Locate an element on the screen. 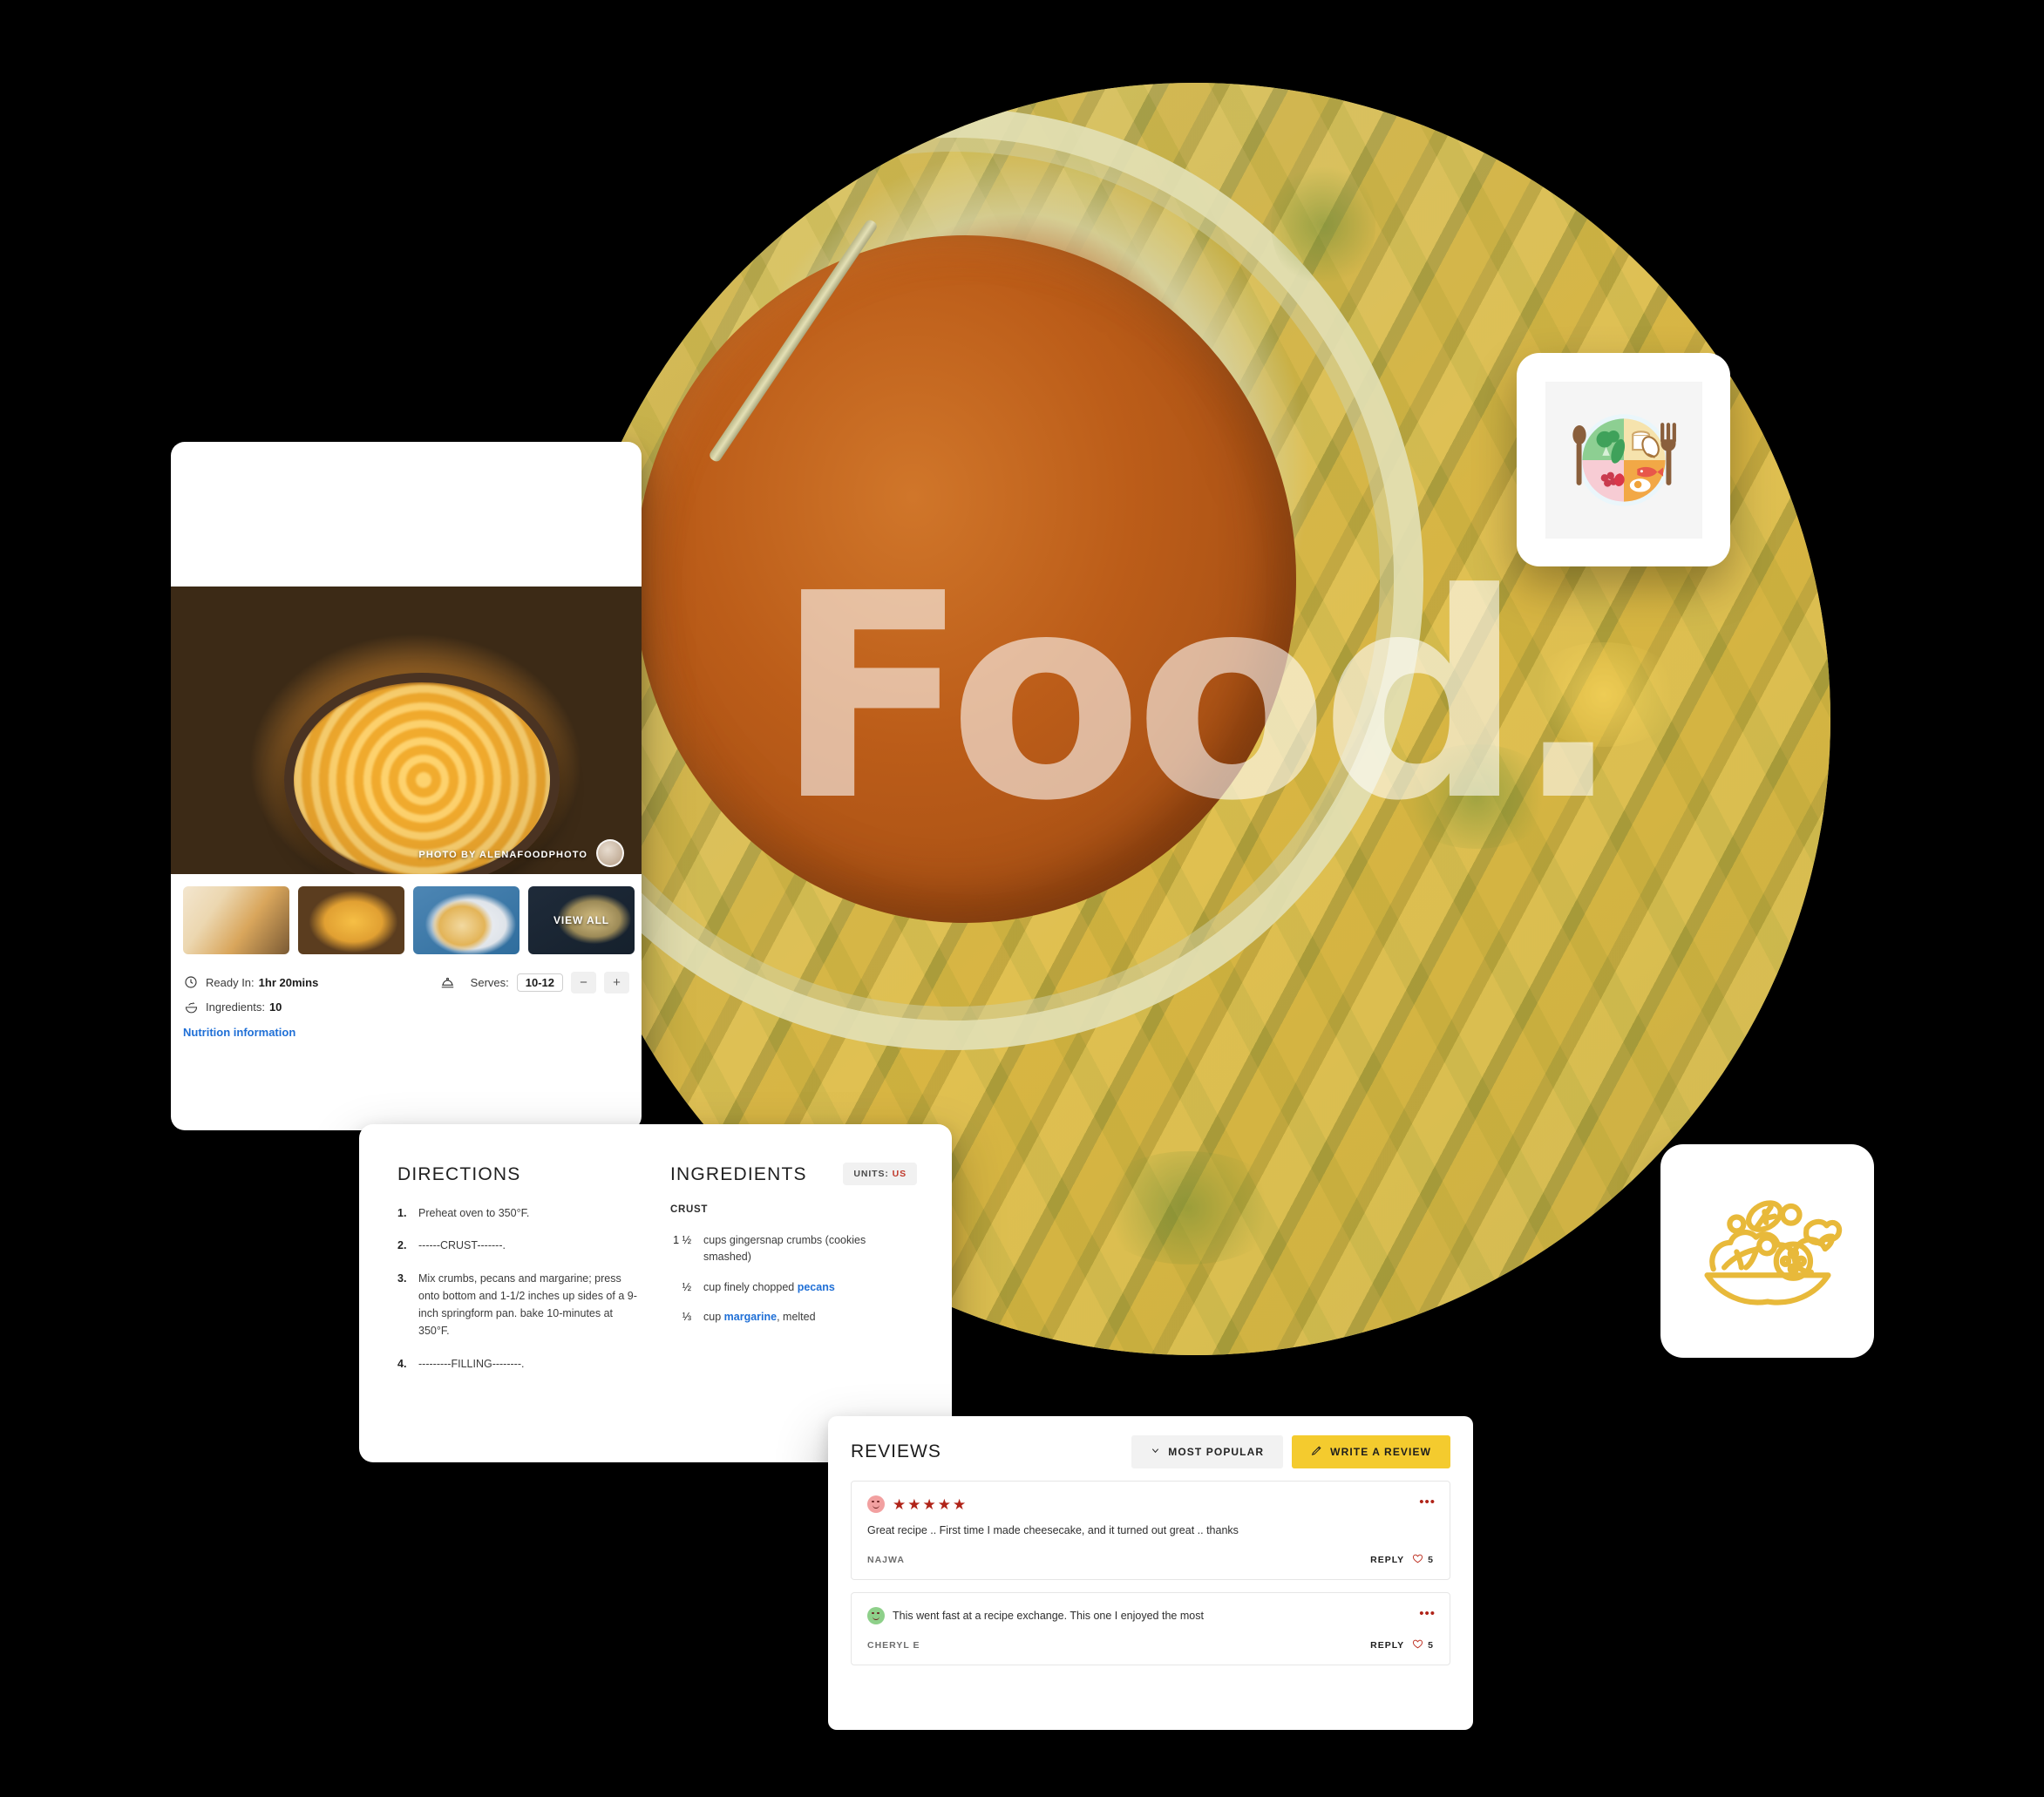 This screenshot has height=1797, width=2044. ingredient-row: ⅓ cup margarine, melted is located at coordinates (791, 1317).